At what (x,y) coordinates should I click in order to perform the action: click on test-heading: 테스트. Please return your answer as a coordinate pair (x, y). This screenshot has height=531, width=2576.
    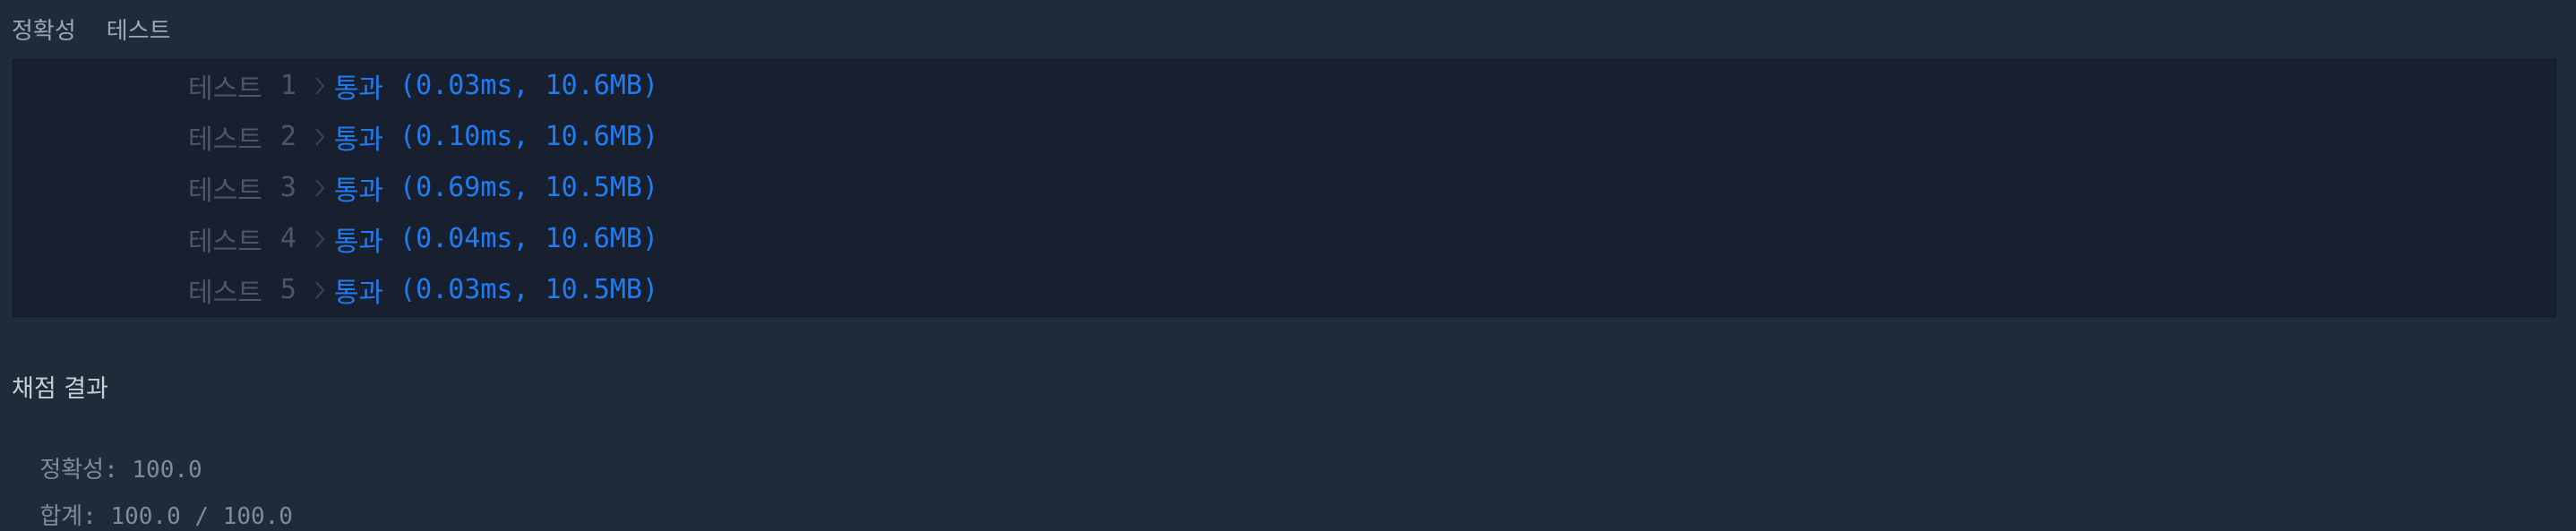
    Looking at the image, I should click on (138, 31).